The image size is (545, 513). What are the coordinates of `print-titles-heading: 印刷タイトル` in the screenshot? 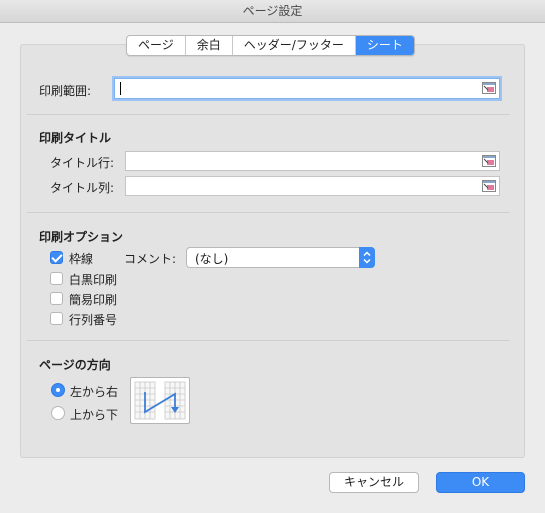 It's located at (75, 138).